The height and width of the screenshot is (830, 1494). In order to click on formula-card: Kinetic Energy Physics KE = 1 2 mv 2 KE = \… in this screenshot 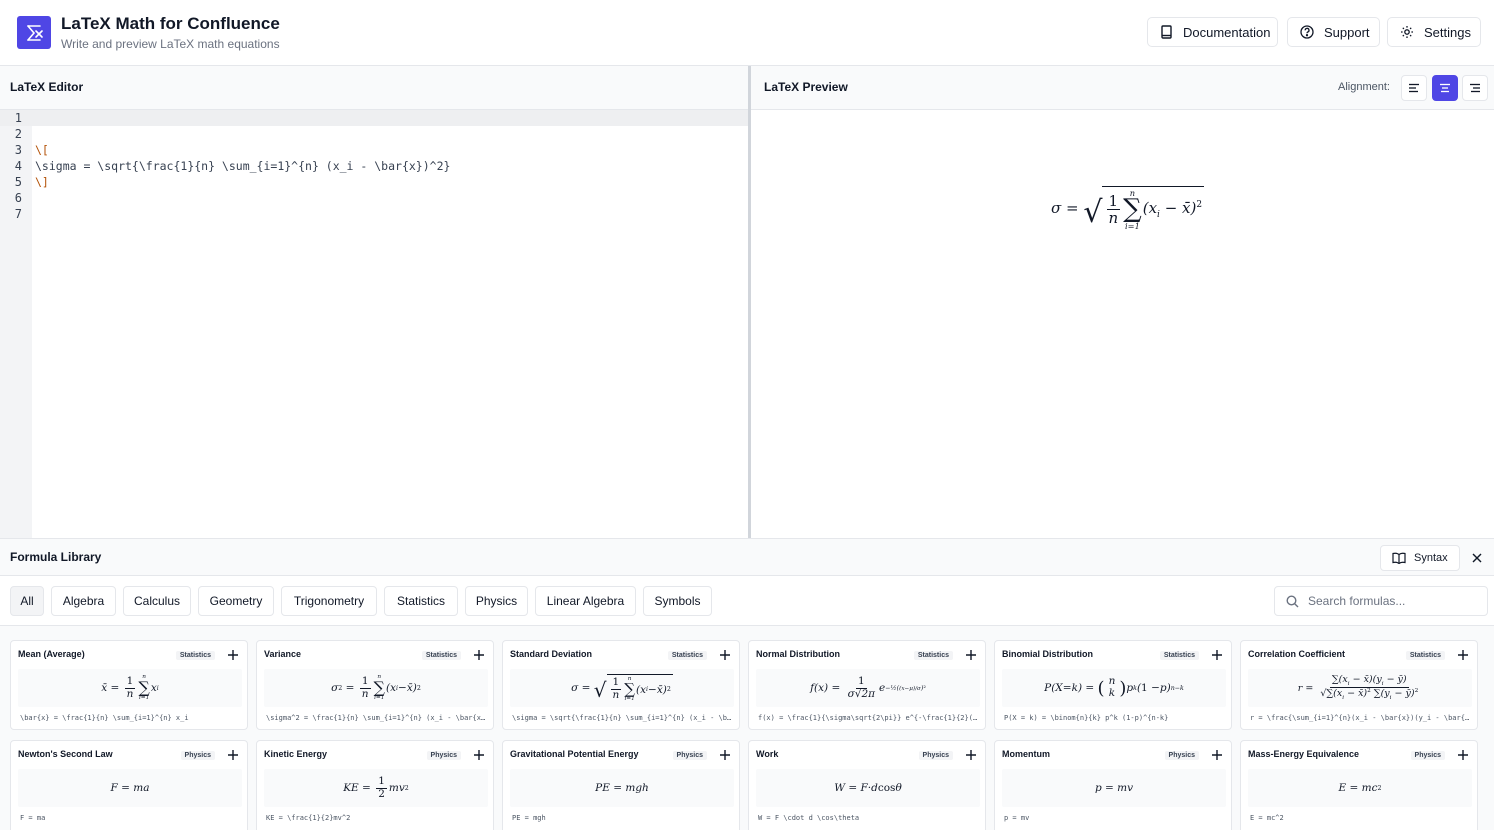, I will do `click(375, 785)`.